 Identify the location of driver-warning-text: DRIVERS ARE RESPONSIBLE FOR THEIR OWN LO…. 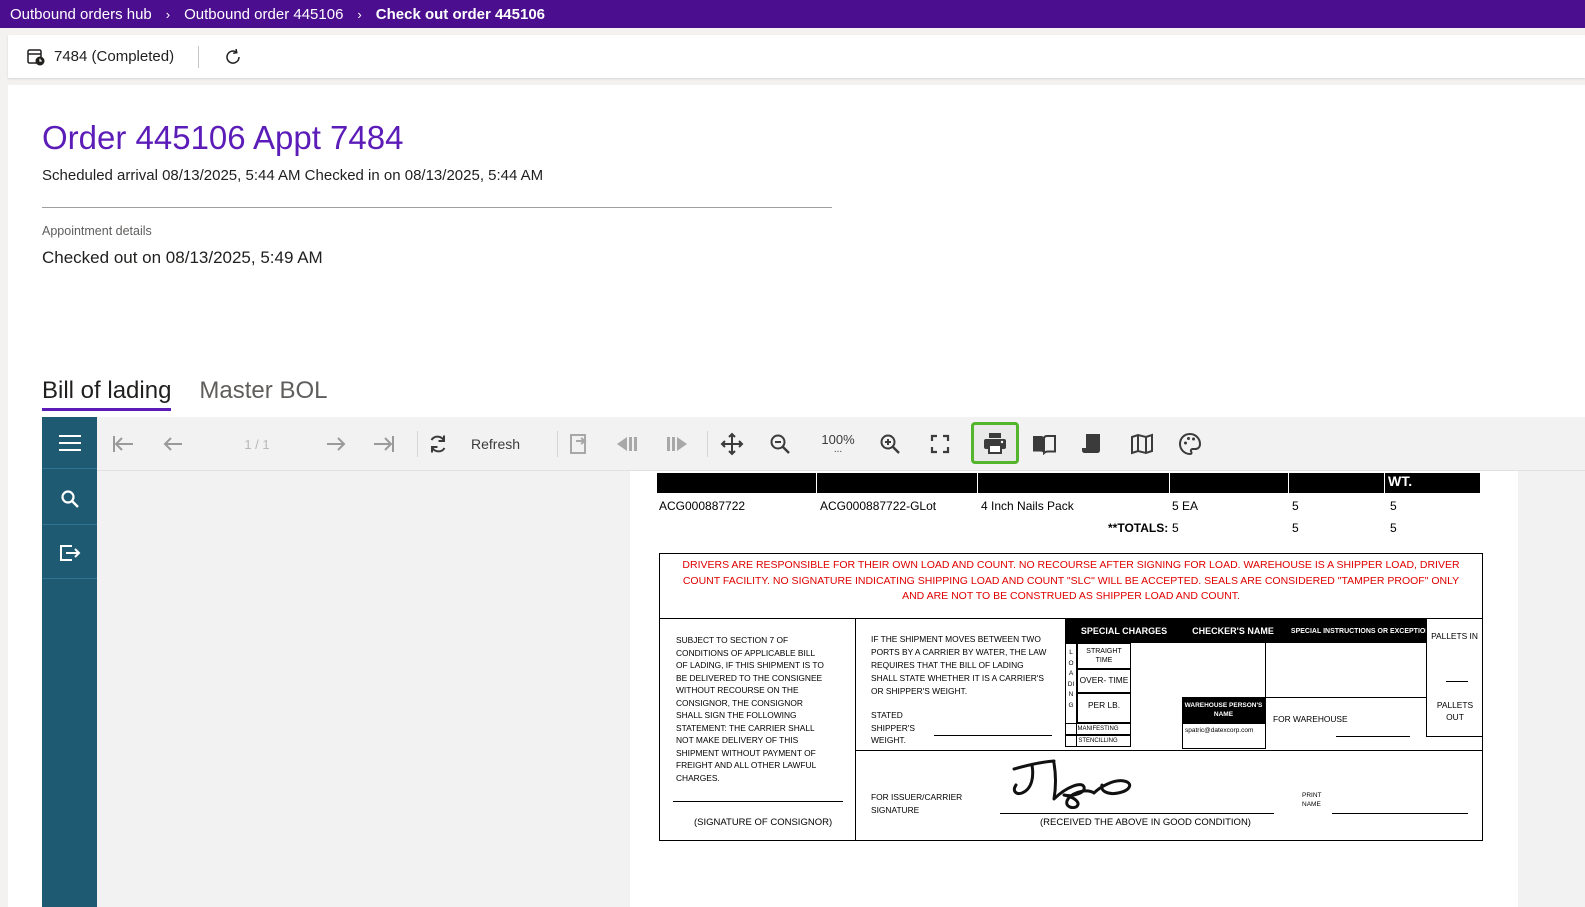
(1071, 586).